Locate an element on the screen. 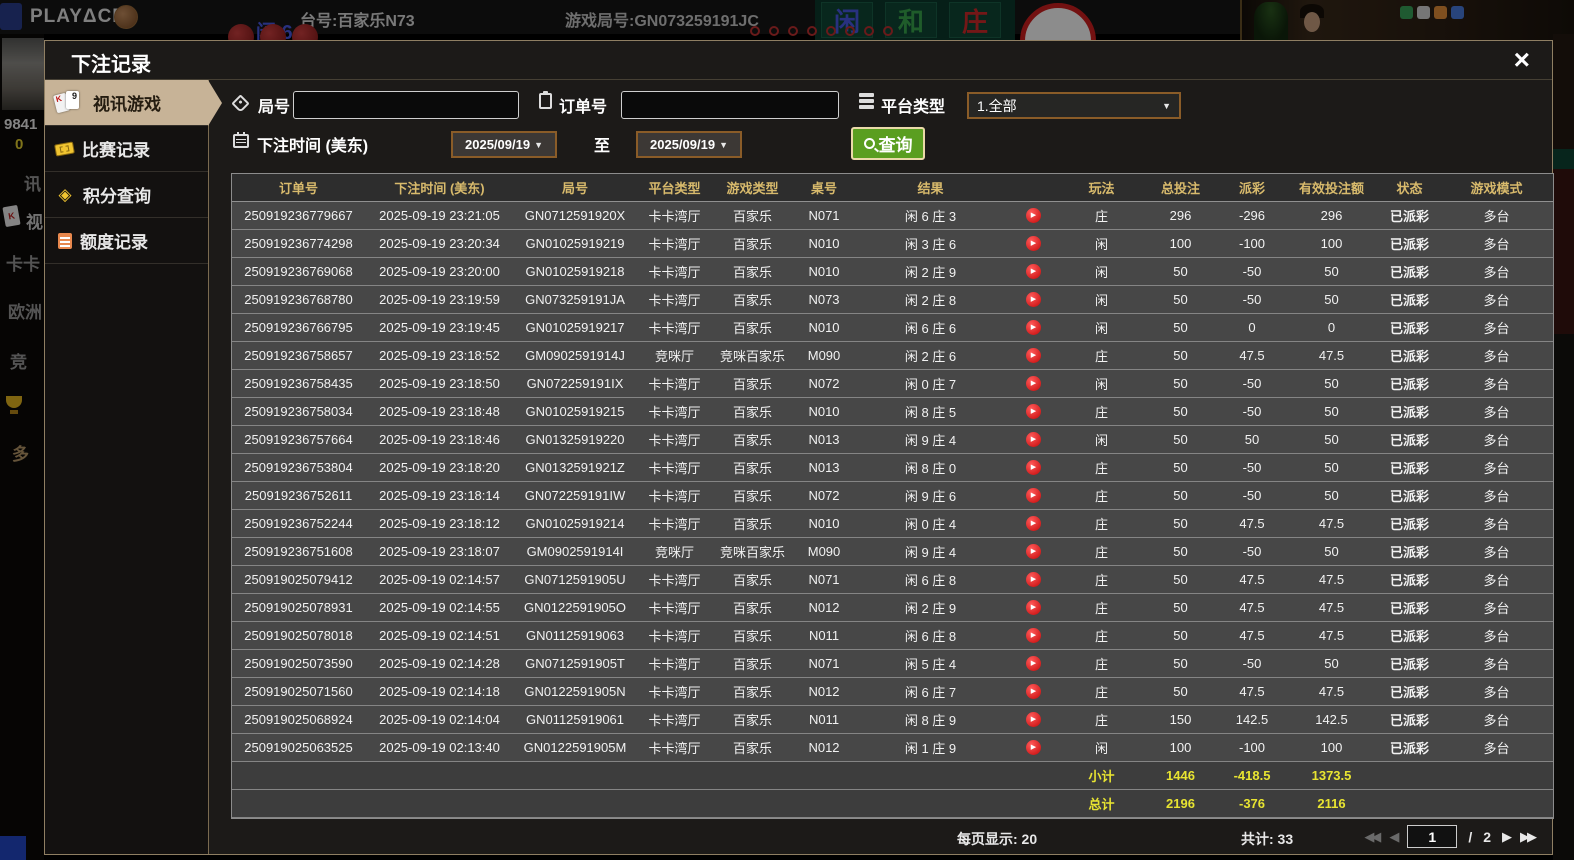 The width and height of the screenshot is (1574, 860). table-no-cell: N012 is located at coordinates (824, 747).